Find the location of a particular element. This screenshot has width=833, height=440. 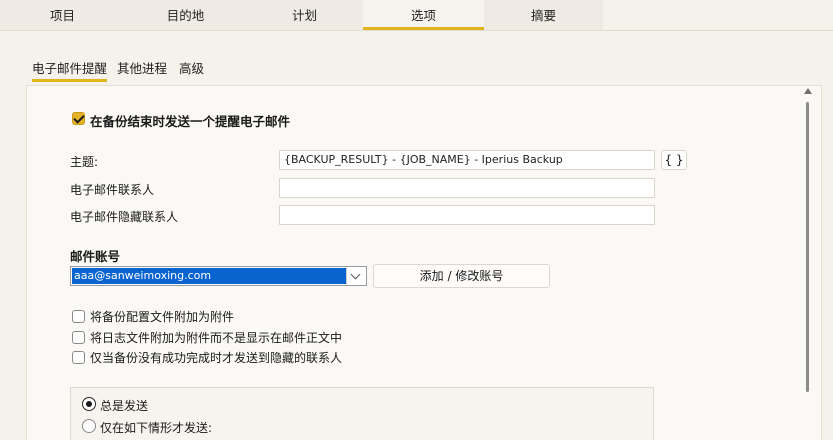

mail-account-select: aaa@sanweimoxing.com is located at coordinates (218, 276).